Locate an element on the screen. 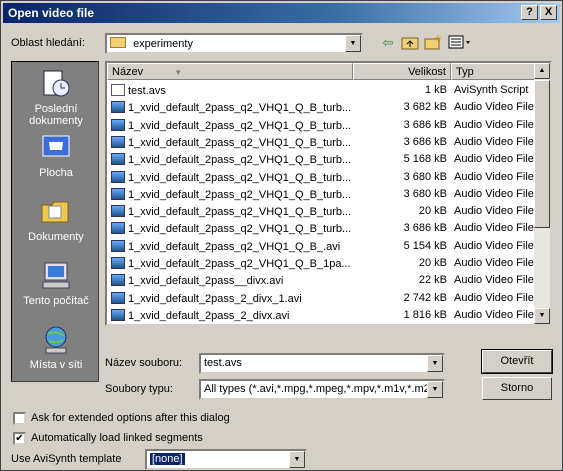  file-size: 5 154 kB is located at coordinates (425, 245).